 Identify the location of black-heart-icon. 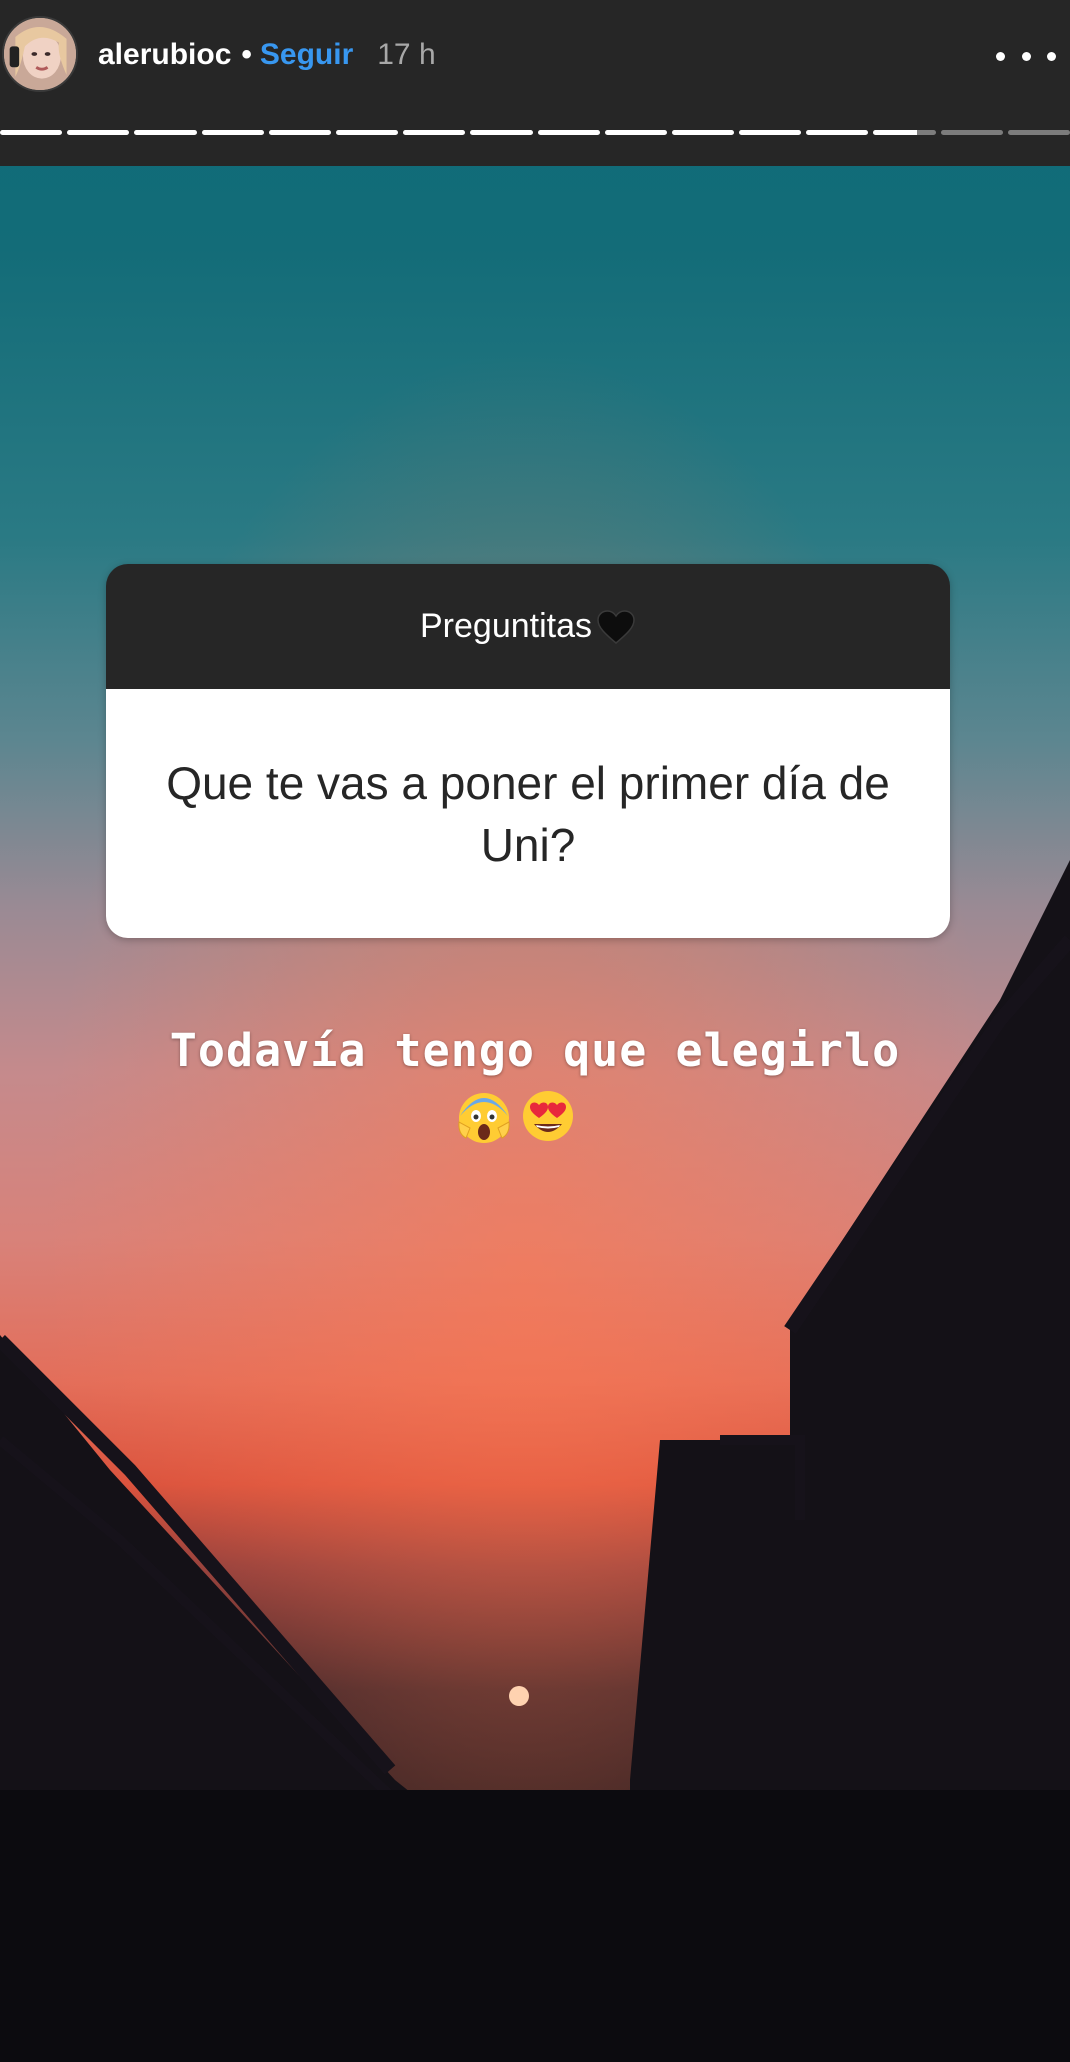
(616, 626).